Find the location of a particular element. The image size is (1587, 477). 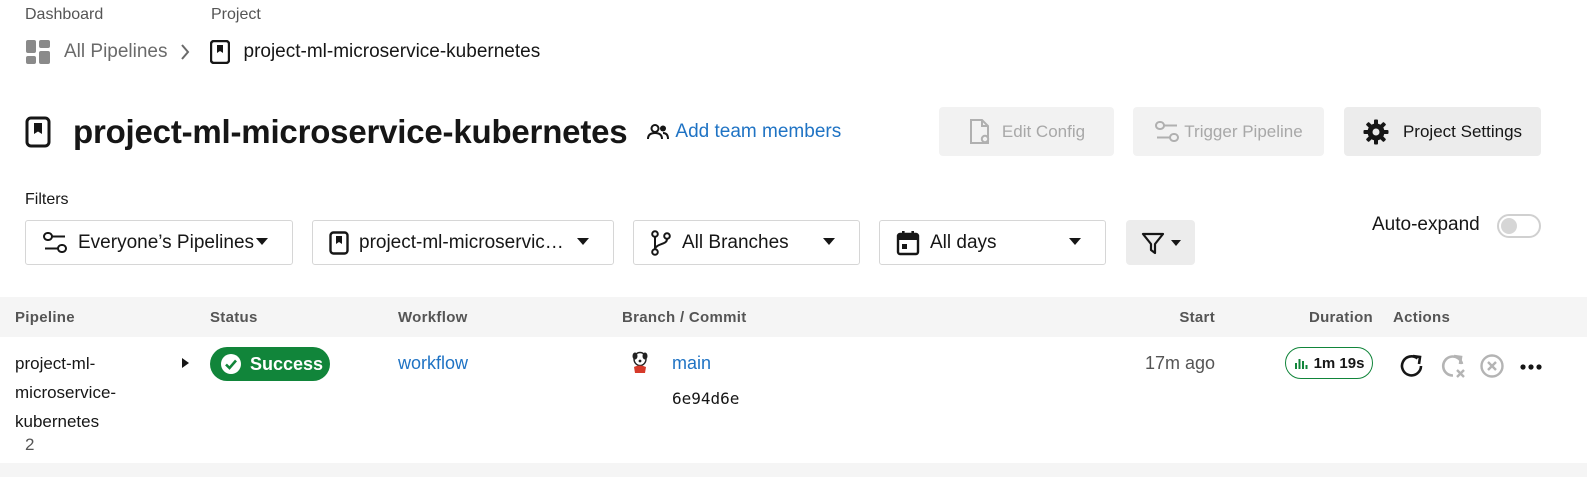

workflow-link: workflow is located at coordinates (433, 363).